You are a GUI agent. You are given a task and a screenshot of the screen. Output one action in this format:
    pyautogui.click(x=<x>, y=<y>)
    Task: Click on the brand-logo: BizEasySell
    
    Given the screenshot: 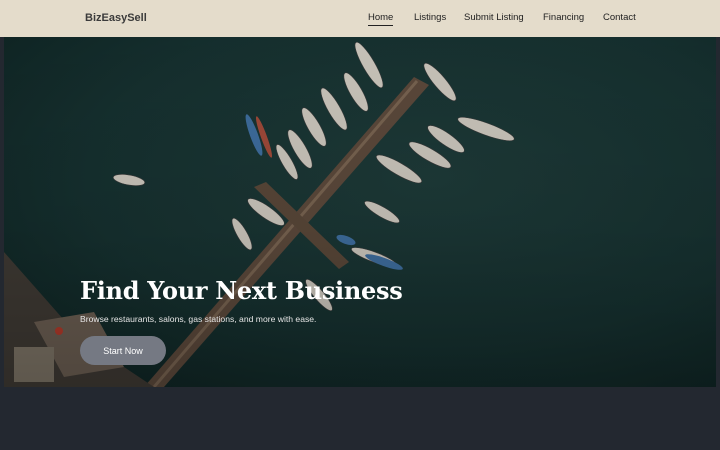 What is the action you would take?
    pyautogui.click(x=116, y=18)
    